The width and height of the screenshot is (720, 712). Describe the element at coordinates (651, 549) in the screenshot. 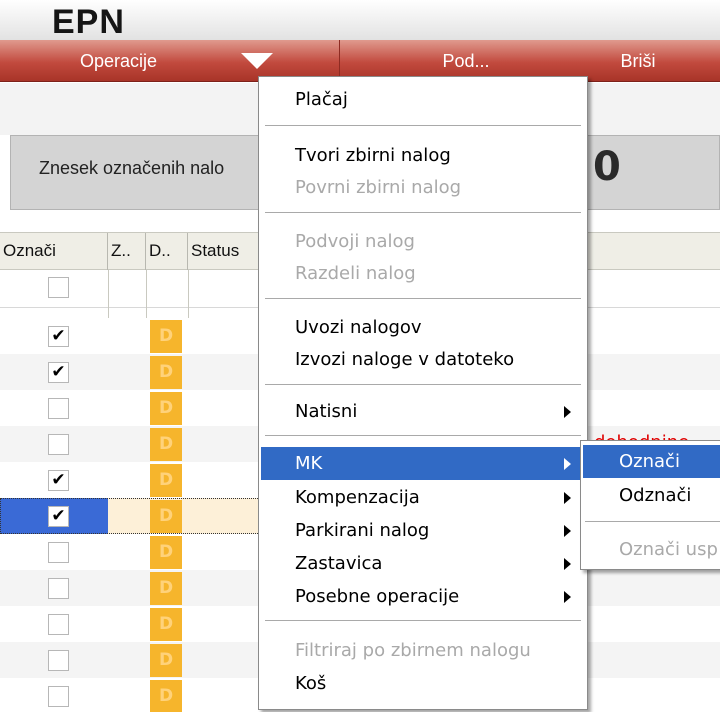

I see `submenu-item-mark-success: Označi usp` at that location.